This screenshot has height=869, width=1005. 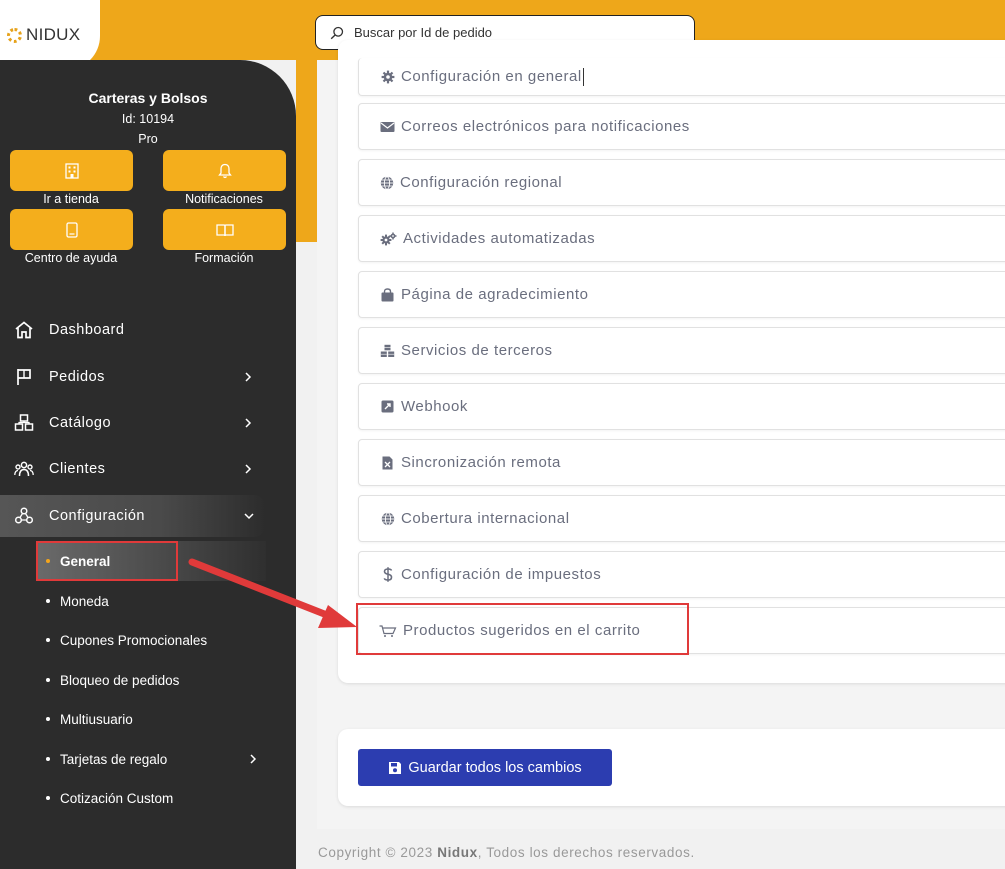 What do you see at coordinates (387, 406) in the screenshot?
I see `external-link-icon` at bounding box center [387, 406].